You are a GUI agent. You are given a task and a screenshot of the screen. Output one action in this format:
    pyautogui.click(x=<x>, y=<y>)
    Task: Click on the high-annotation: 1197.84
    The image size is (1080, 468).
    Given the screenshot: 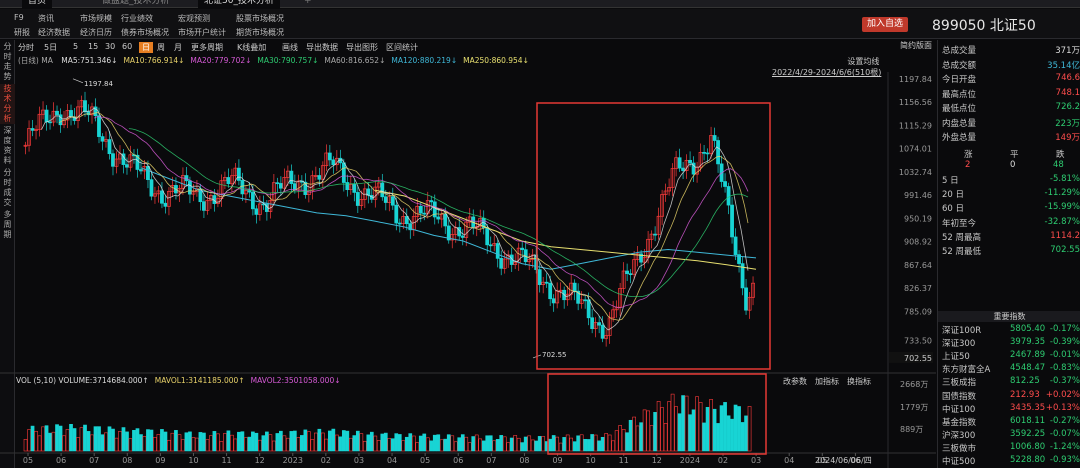 What is the action you would take?
    pyautogui.click(x=98, y=84)
    